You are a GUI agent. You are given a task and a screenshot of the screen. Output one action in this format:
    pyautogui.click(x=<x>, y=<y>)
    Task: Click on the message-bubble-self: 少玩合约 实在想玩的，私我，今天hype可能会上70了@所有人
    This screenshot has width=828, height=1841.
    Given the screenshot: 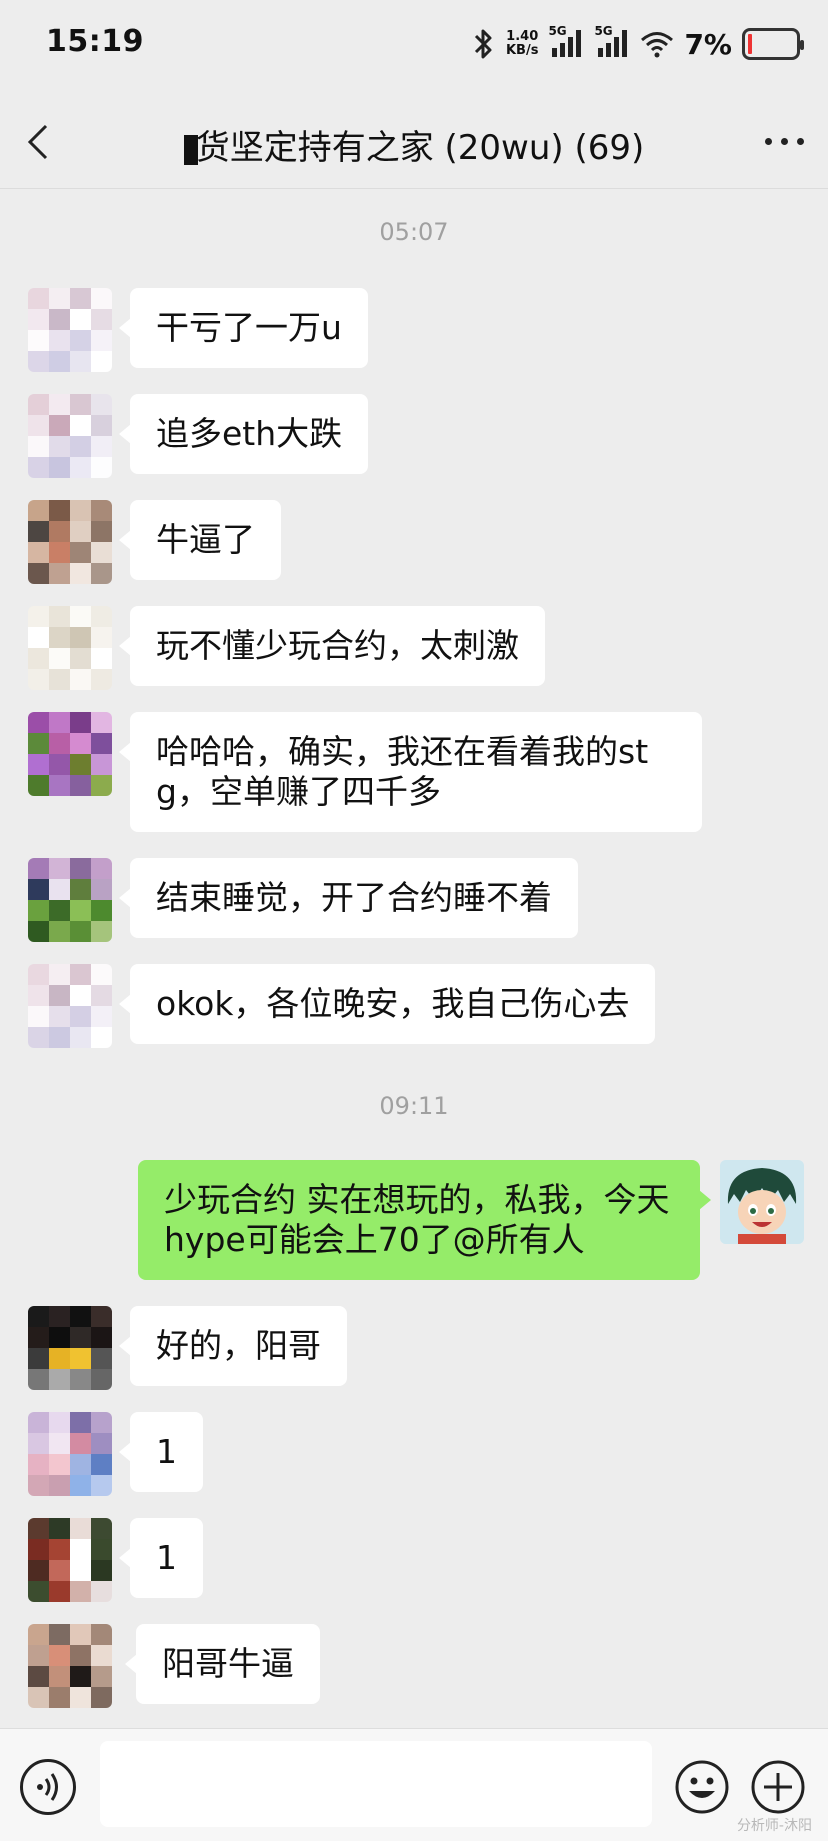 What is the action you would take?
    pyautogui.click(x=424, y=1220)
    